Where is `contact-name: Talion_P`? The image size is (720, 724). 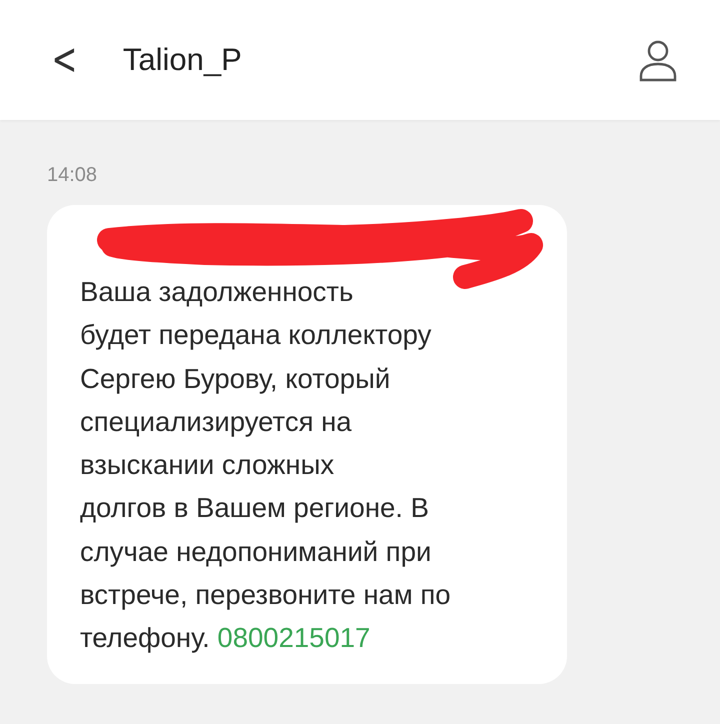 contact-name: Talion_P is located at coordinates (182, 60).